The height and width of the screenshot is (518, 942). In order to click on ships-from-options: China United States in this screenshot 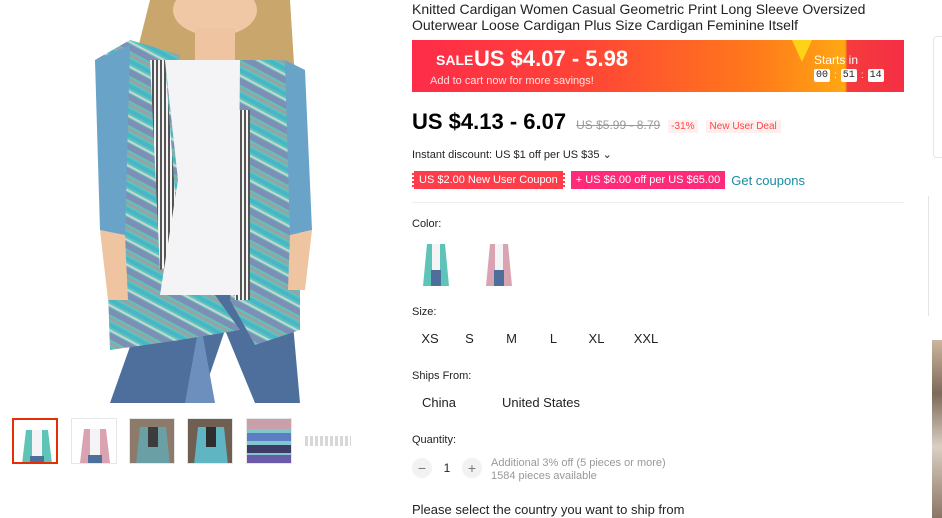, I will do `click(508, 402)`.